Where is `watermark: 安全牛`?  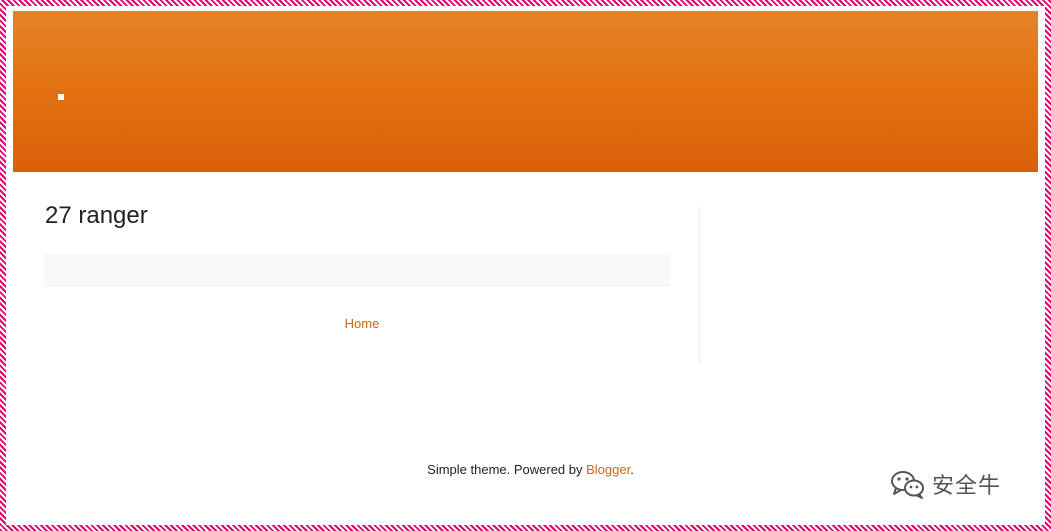
watermark: 安全牛 is located at coordinates (945, 484).